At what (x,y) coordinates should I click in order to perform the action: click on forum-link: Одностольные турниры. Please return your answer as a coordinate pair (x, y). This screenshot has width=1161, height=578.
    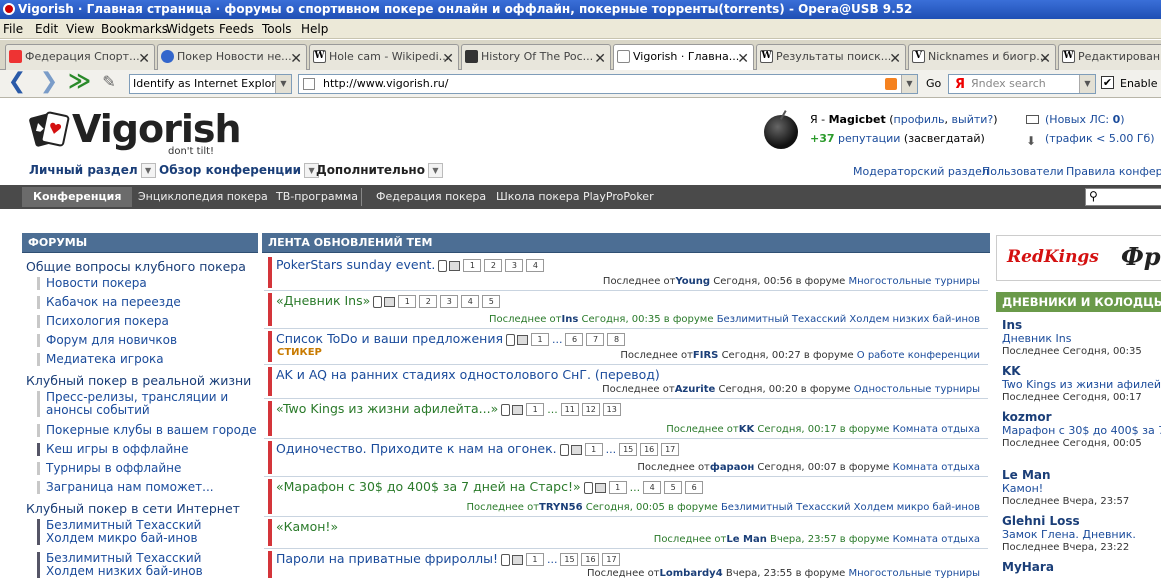
    Looking at the image, I should click on (917, 389).